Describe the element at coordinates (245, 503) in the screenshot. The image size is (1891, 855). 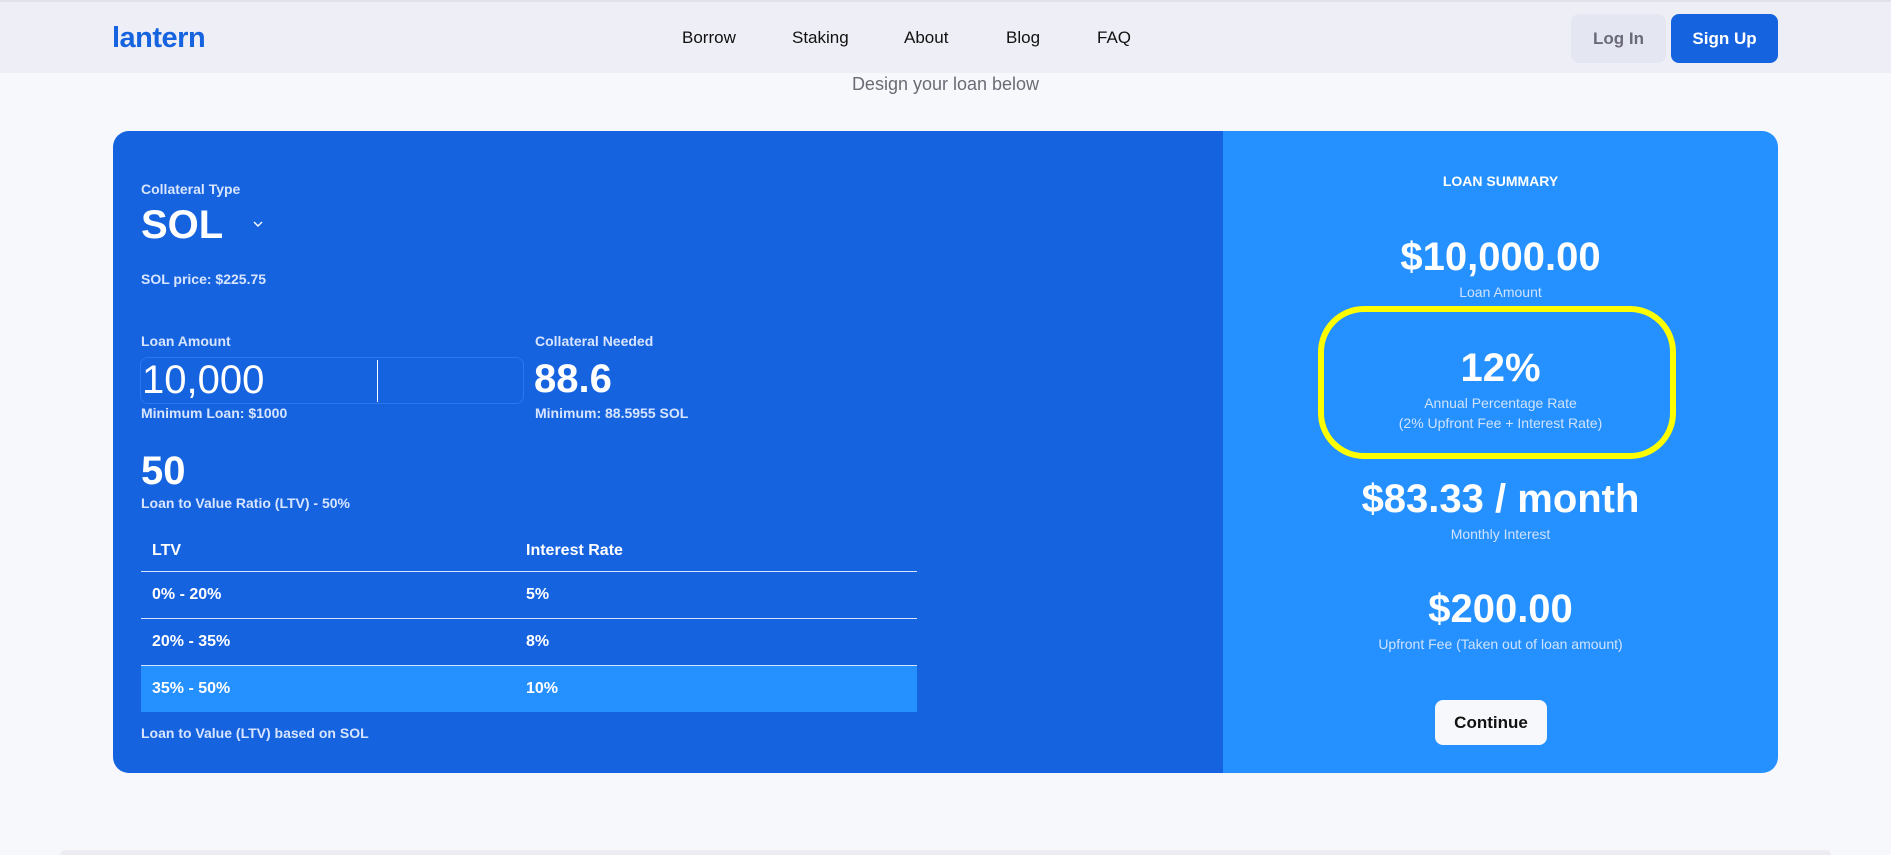
I see `ltv-label: Loan to Value Ratio (LTV) - 50%` at that location.